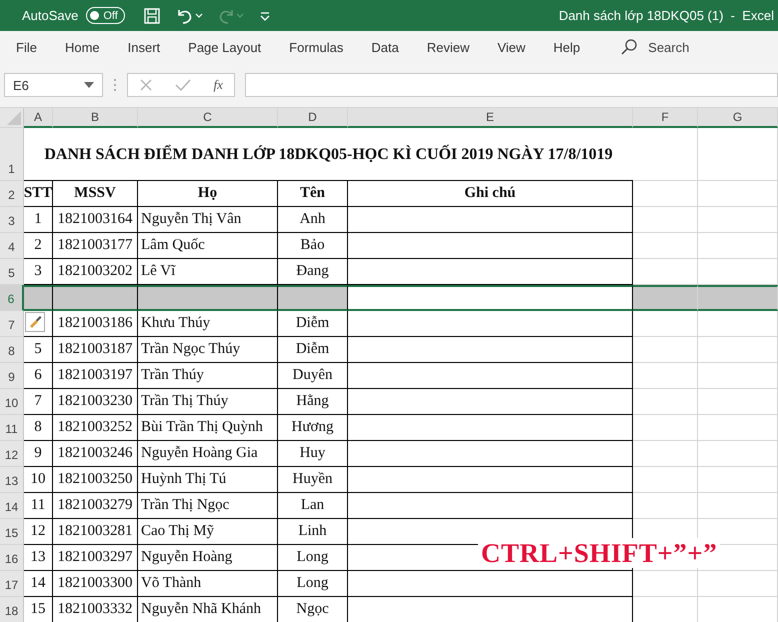  I want to click on ribbon-tab: Page Layout, so click(225, 47).